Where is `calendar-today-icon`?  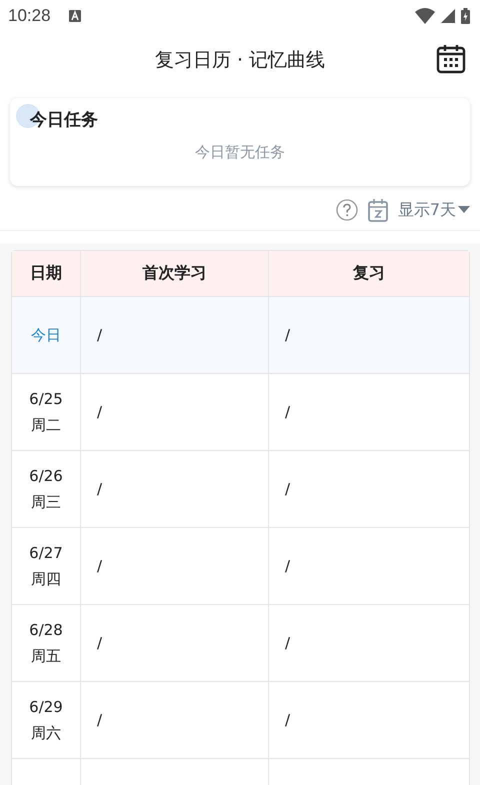
calendar-today-icon is located at coordinates (378, 210).